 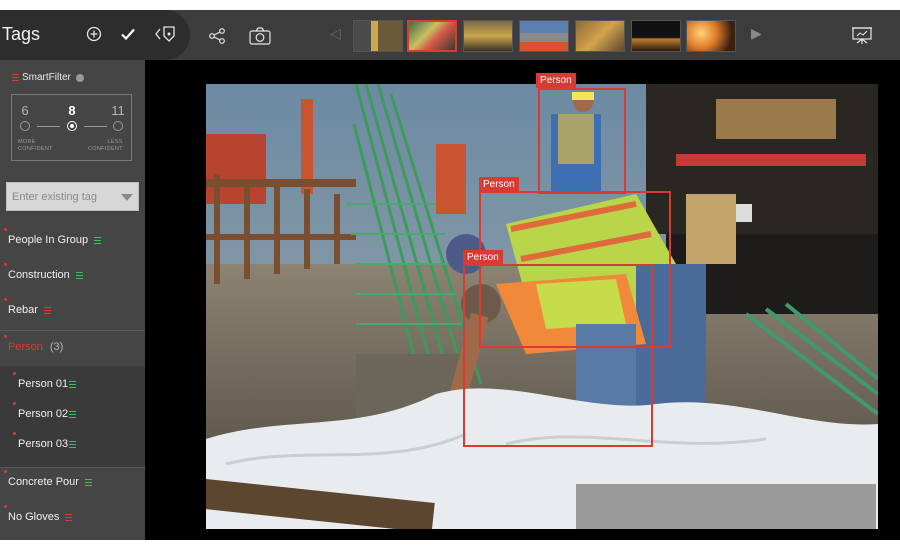 I want to click on smartfilter-title: SmartFilter, so click(x=46, y=77).